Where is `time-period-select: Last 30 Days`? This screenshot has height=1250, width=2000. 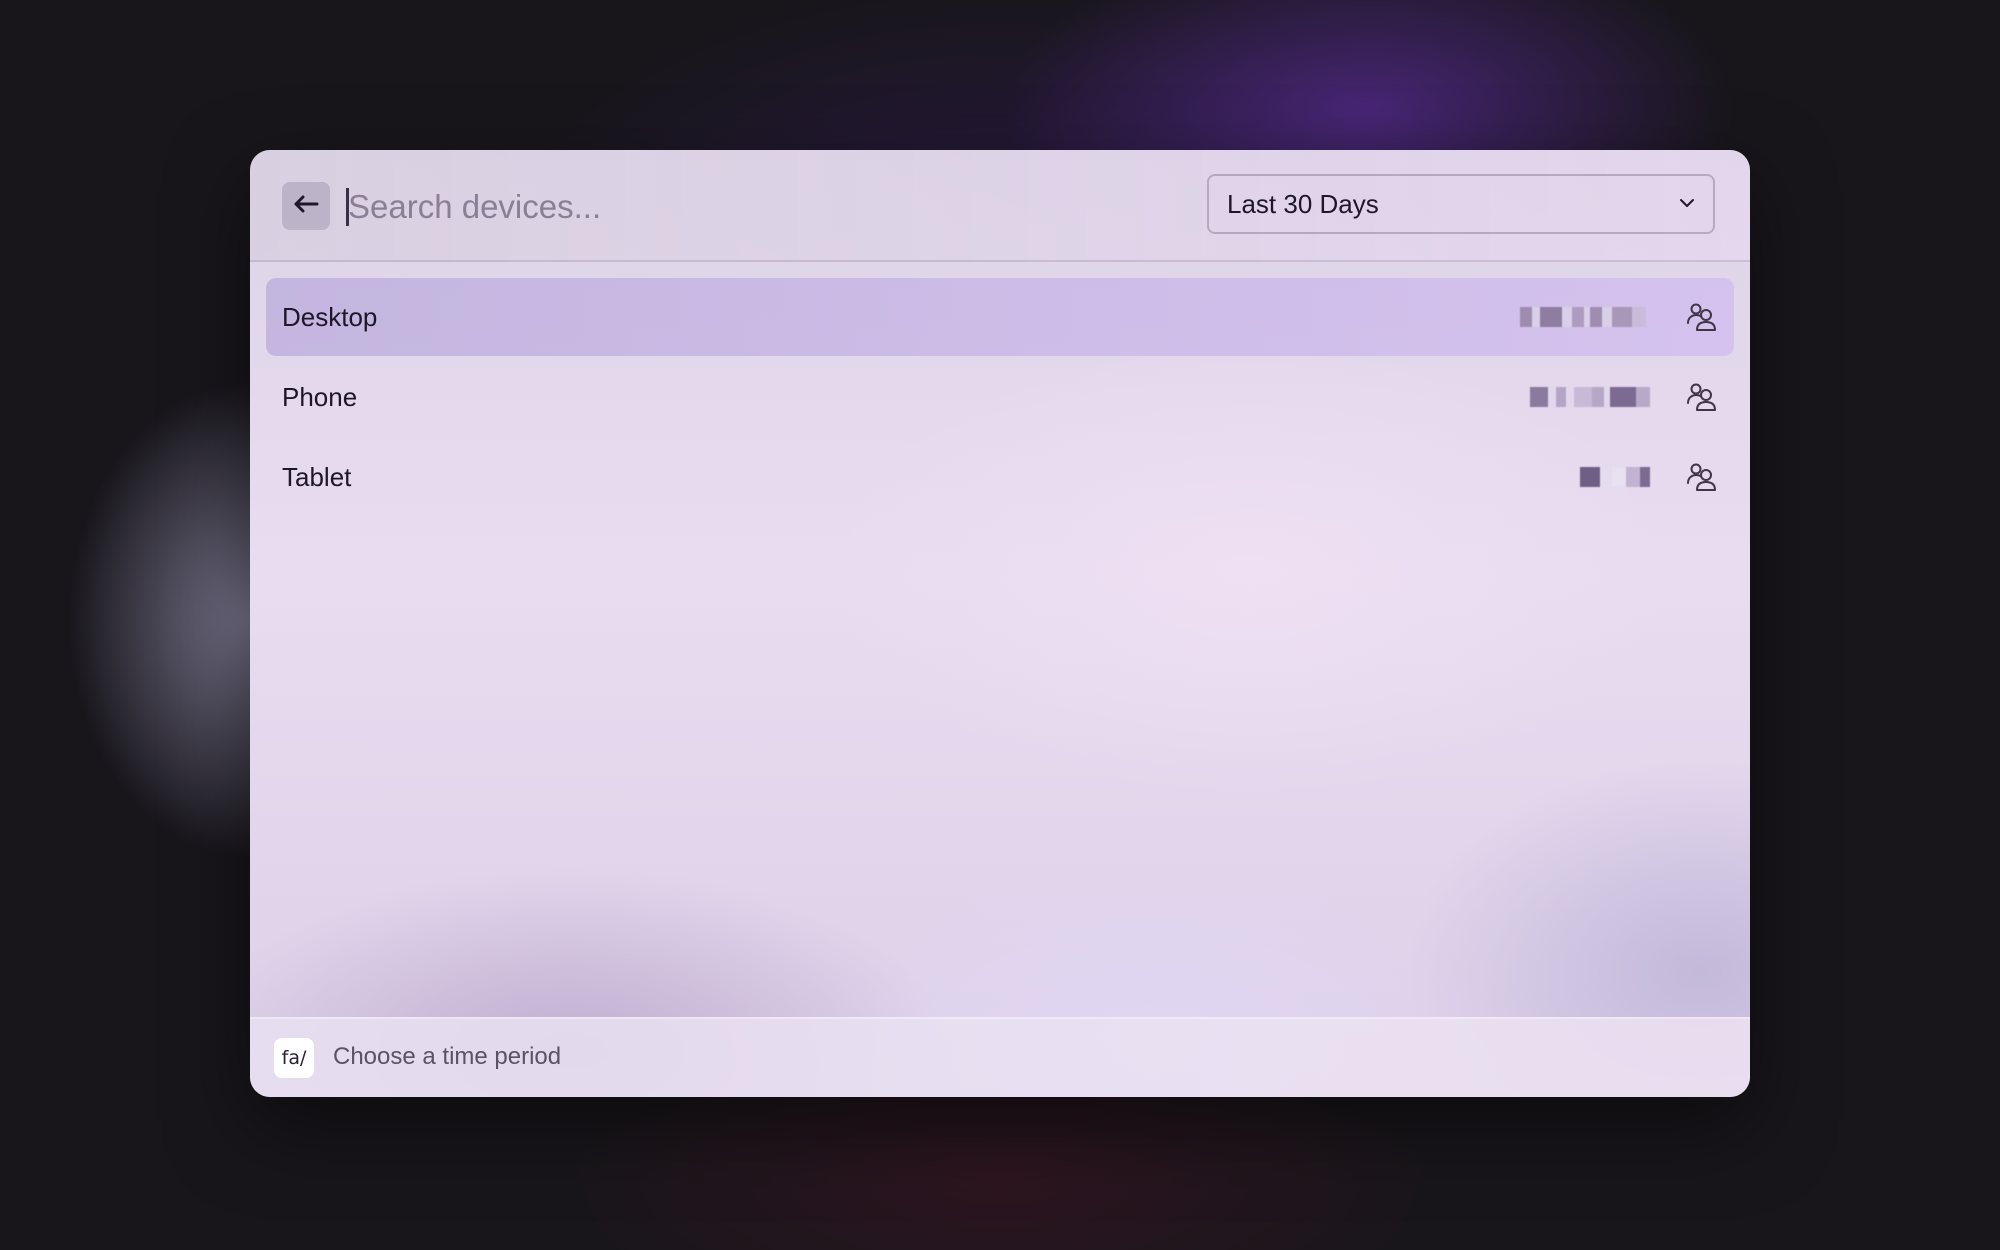
time-period-select: Last 30 Days is located at coordinates (1461, 204).